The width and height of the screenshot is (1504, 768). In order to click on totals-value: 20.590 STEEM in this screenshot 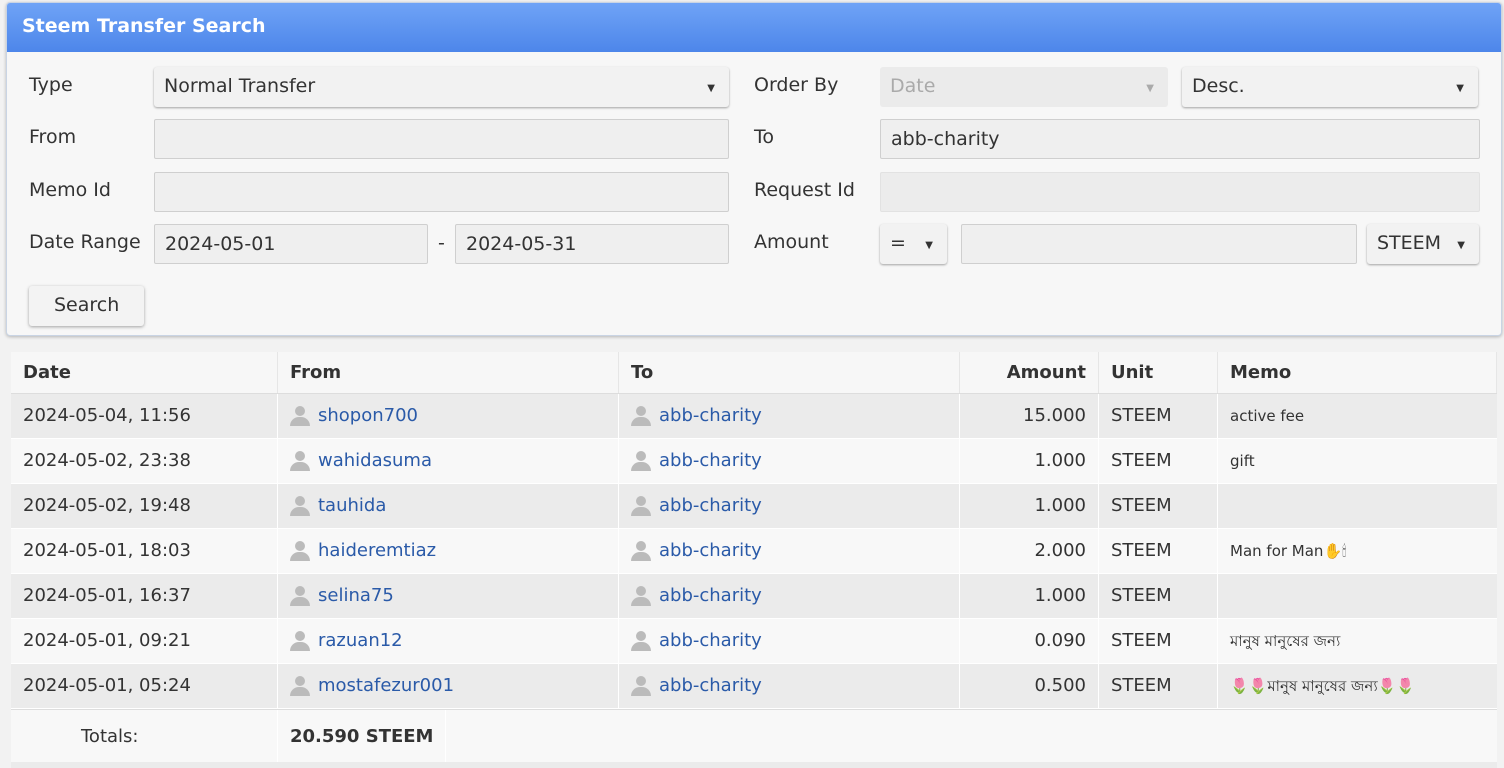, I will do `click(362, 737)`.